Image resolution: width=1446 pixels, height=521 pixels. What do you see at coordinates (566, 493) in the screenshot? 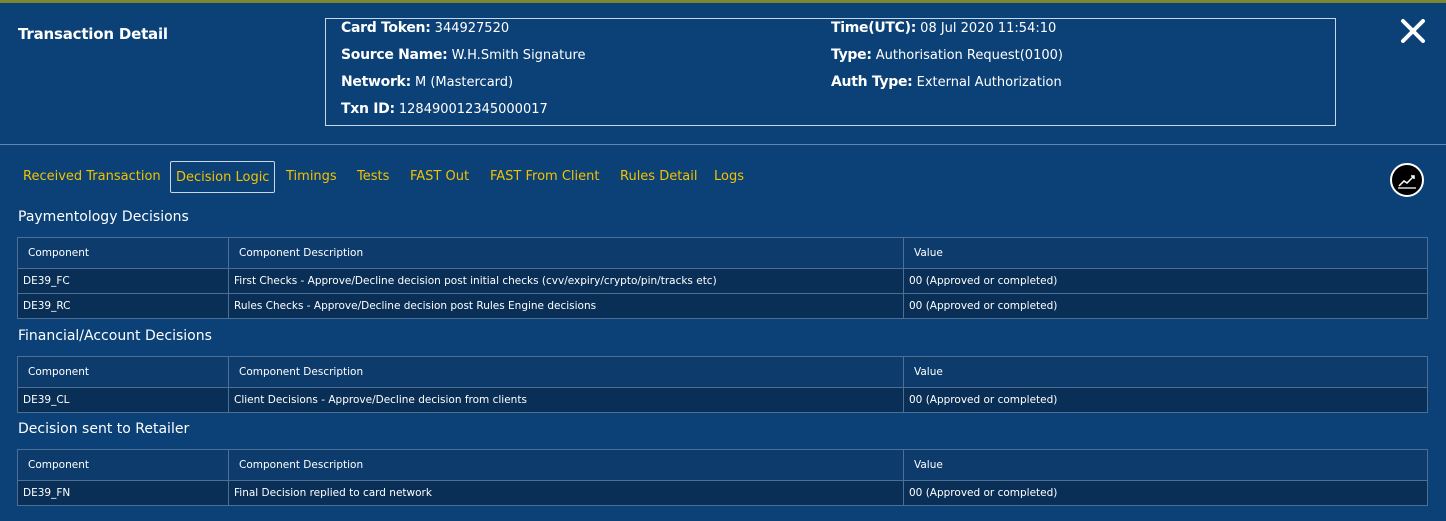
I see `description-cell: Final Decision replied to card network` at bounding box center [566, 493].